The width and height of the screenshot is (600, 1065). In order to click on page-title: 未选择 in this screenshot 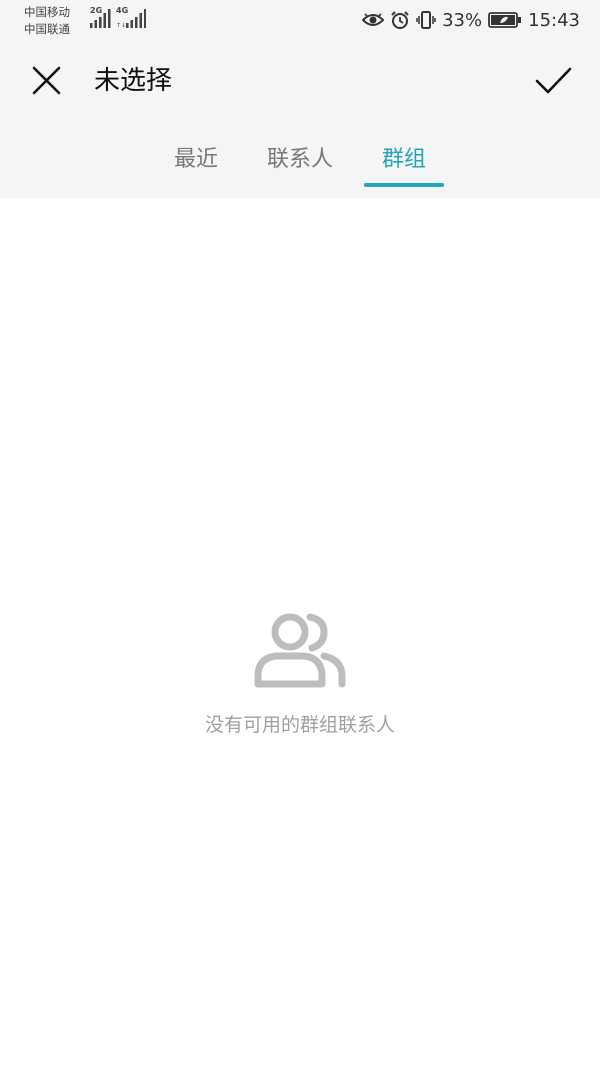, I will do `click(133, 81)`.